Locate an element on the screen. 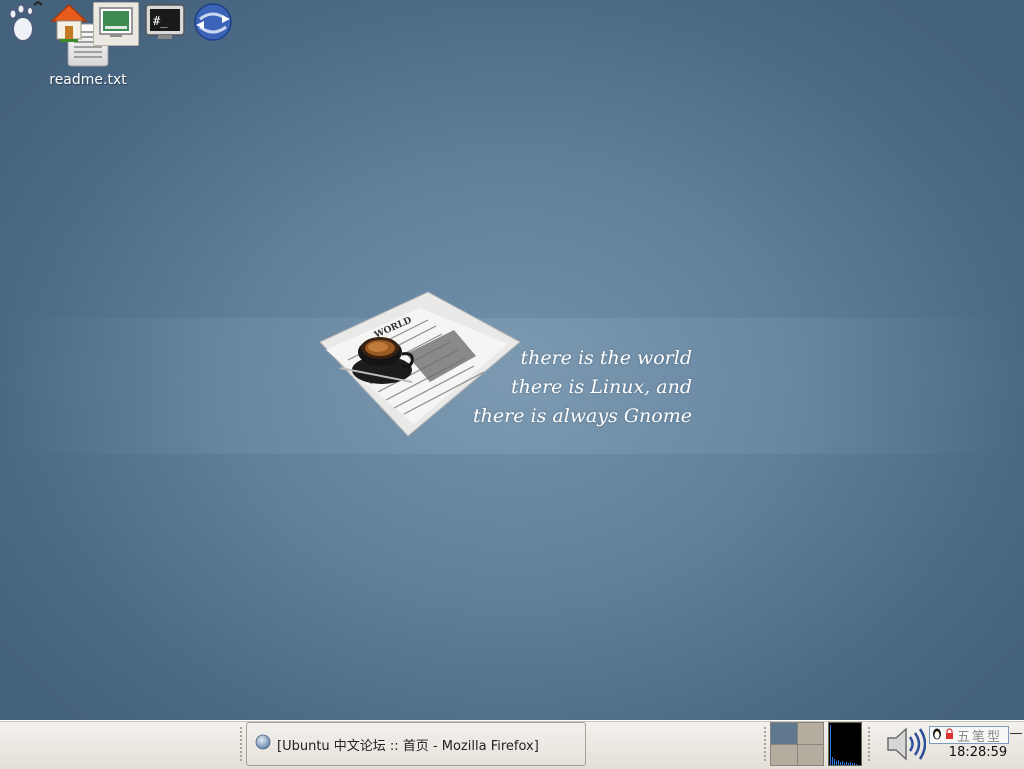 This screenshot has width=1024, height=769. penguin-icon is located at coordinates (937, 735).